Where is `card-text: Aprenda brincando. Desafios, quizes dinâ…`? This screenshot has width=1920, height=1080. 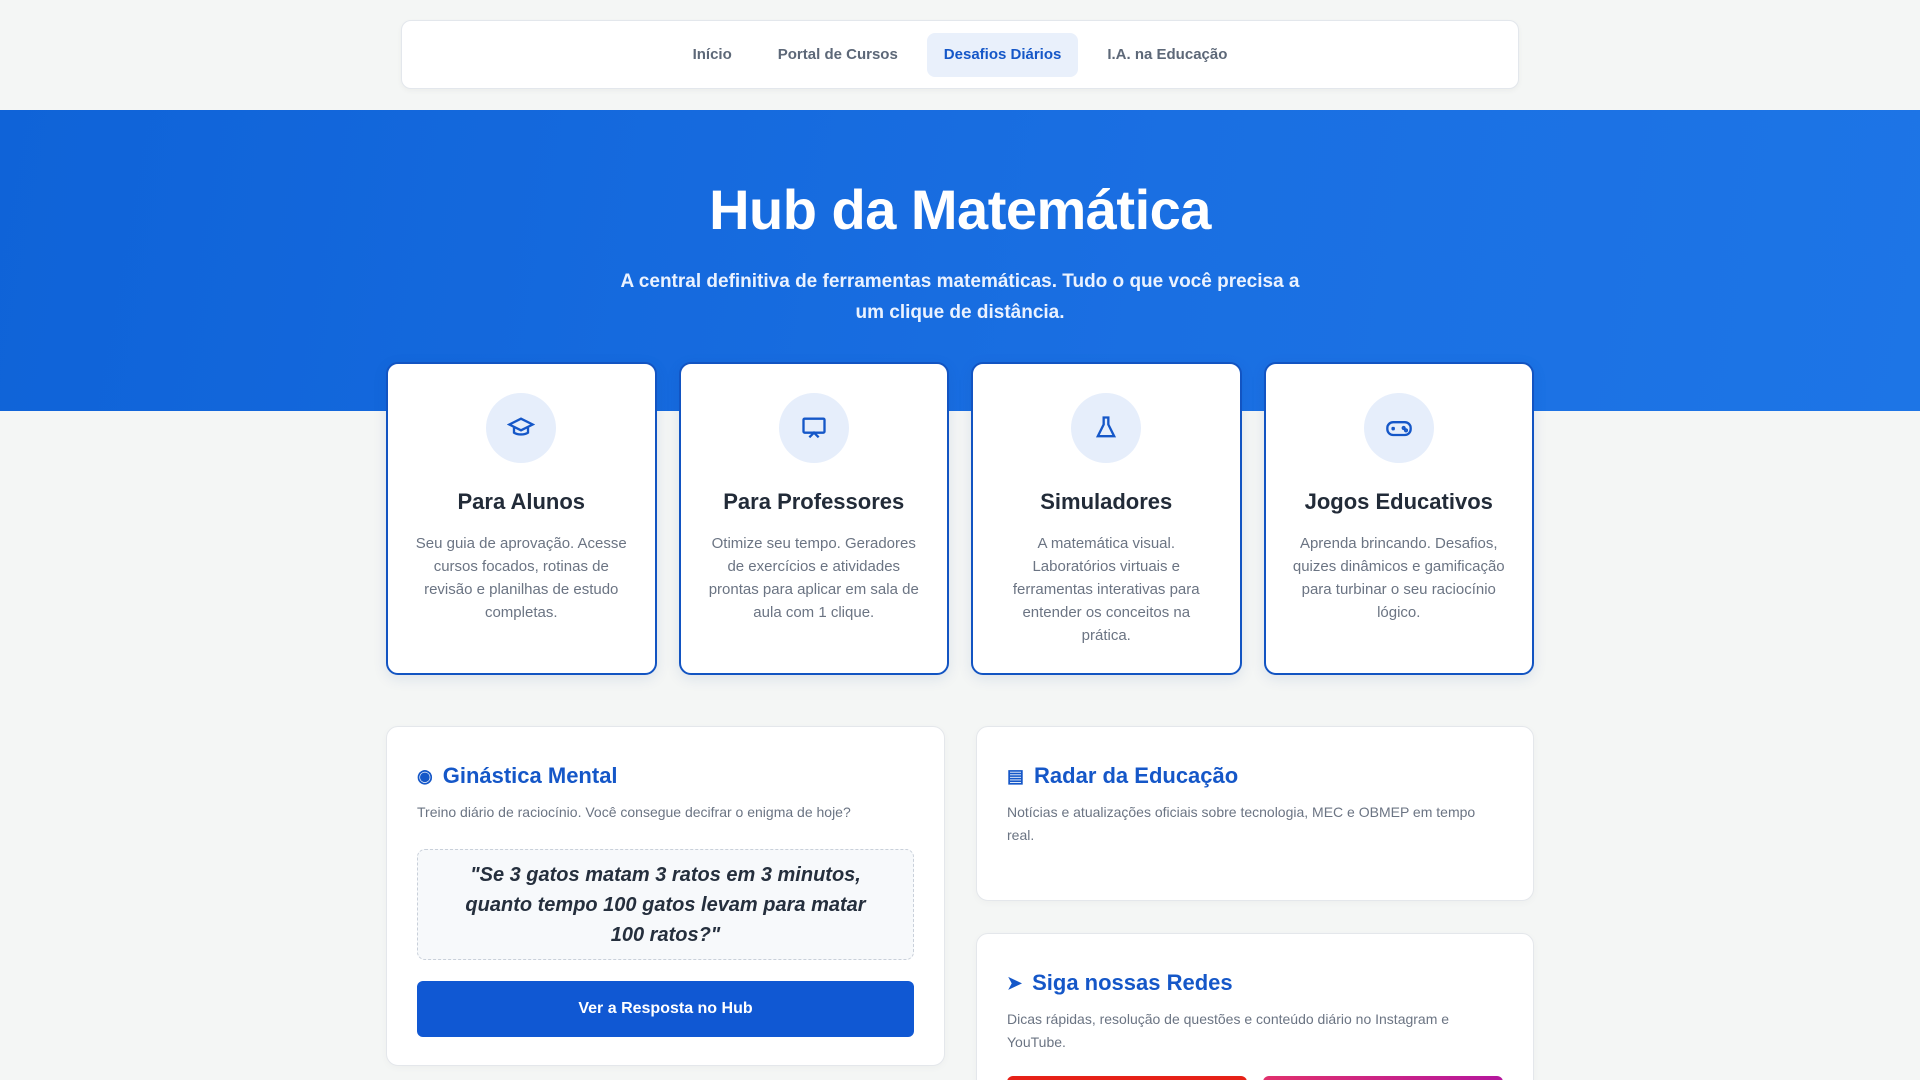 card-text: Aprenda brincando. Desafios, quizes dinâ… is located at coordinates (1398, 578).